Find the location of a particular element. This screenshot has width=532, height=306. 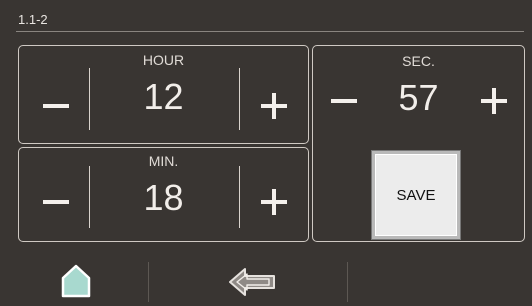

back-button is located at coordinates (252, 282).